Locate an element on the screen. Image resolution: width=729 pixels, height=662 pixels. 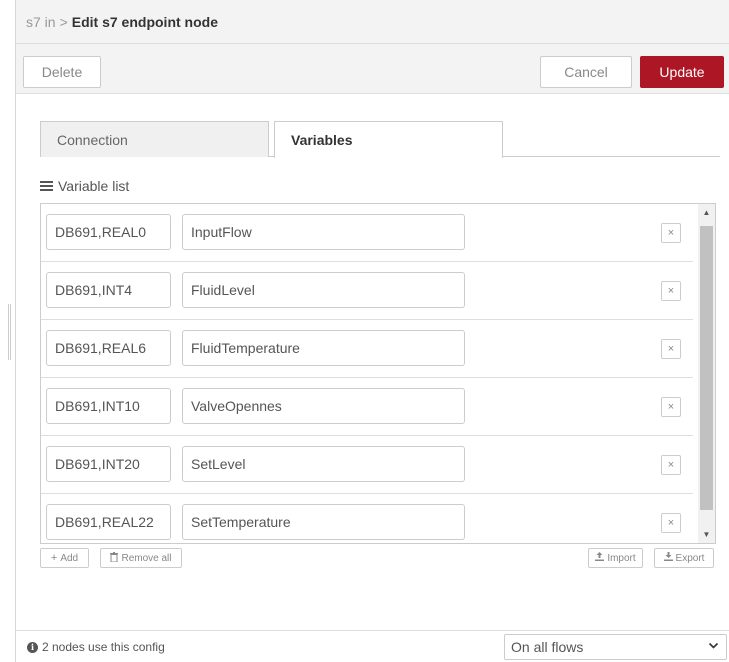
config-usage-info: i 2 nodes use this config is located at coordinates (96, 647).